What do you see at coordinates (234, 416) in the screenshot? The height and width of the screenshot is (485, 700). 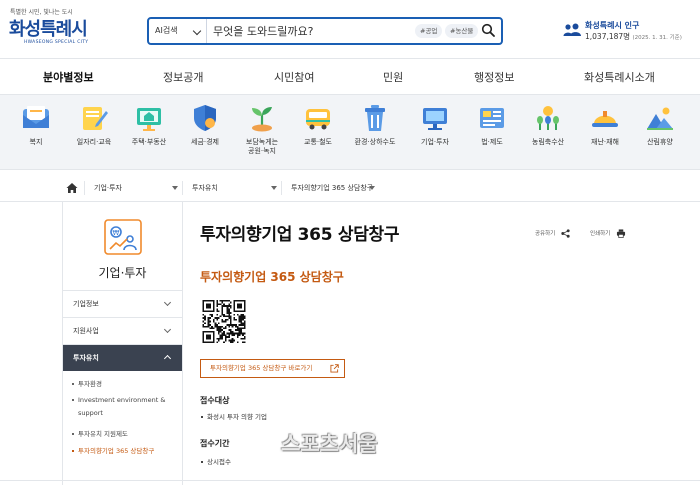 I see `section-list-item: 화성시 투자 의향 기업` at bounding box center [234, 416].